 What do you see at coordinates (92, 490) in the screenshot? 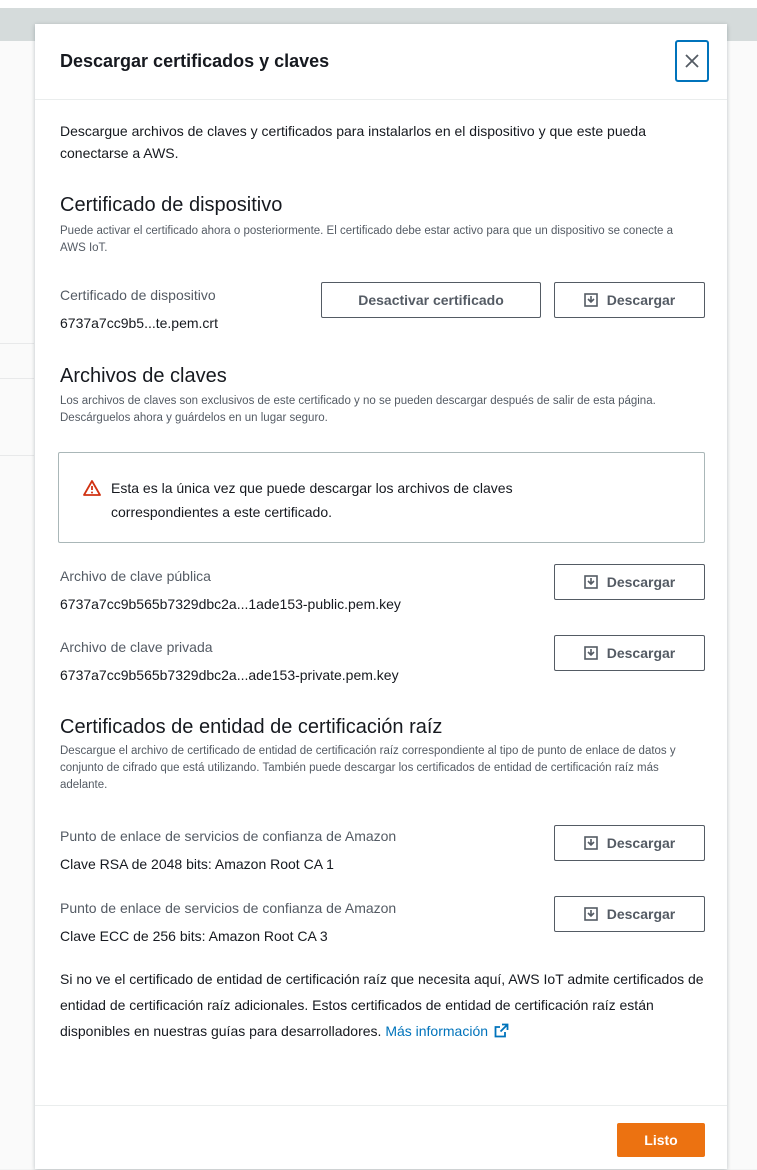
I see `warning-icon` at bounding box center [92, 490].